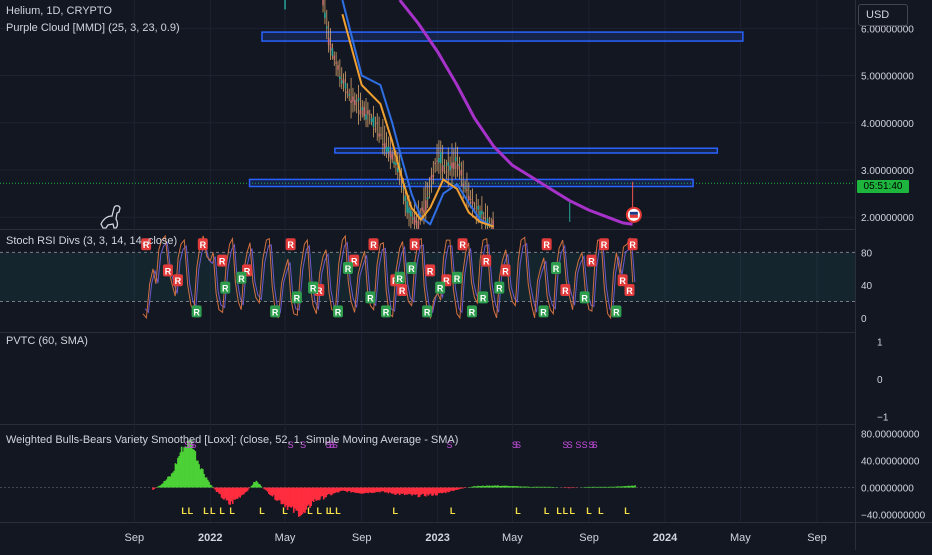 This screenshot has width=932, height=555. I want to click on pvtc-axis-label: −1, so click(883, 417).